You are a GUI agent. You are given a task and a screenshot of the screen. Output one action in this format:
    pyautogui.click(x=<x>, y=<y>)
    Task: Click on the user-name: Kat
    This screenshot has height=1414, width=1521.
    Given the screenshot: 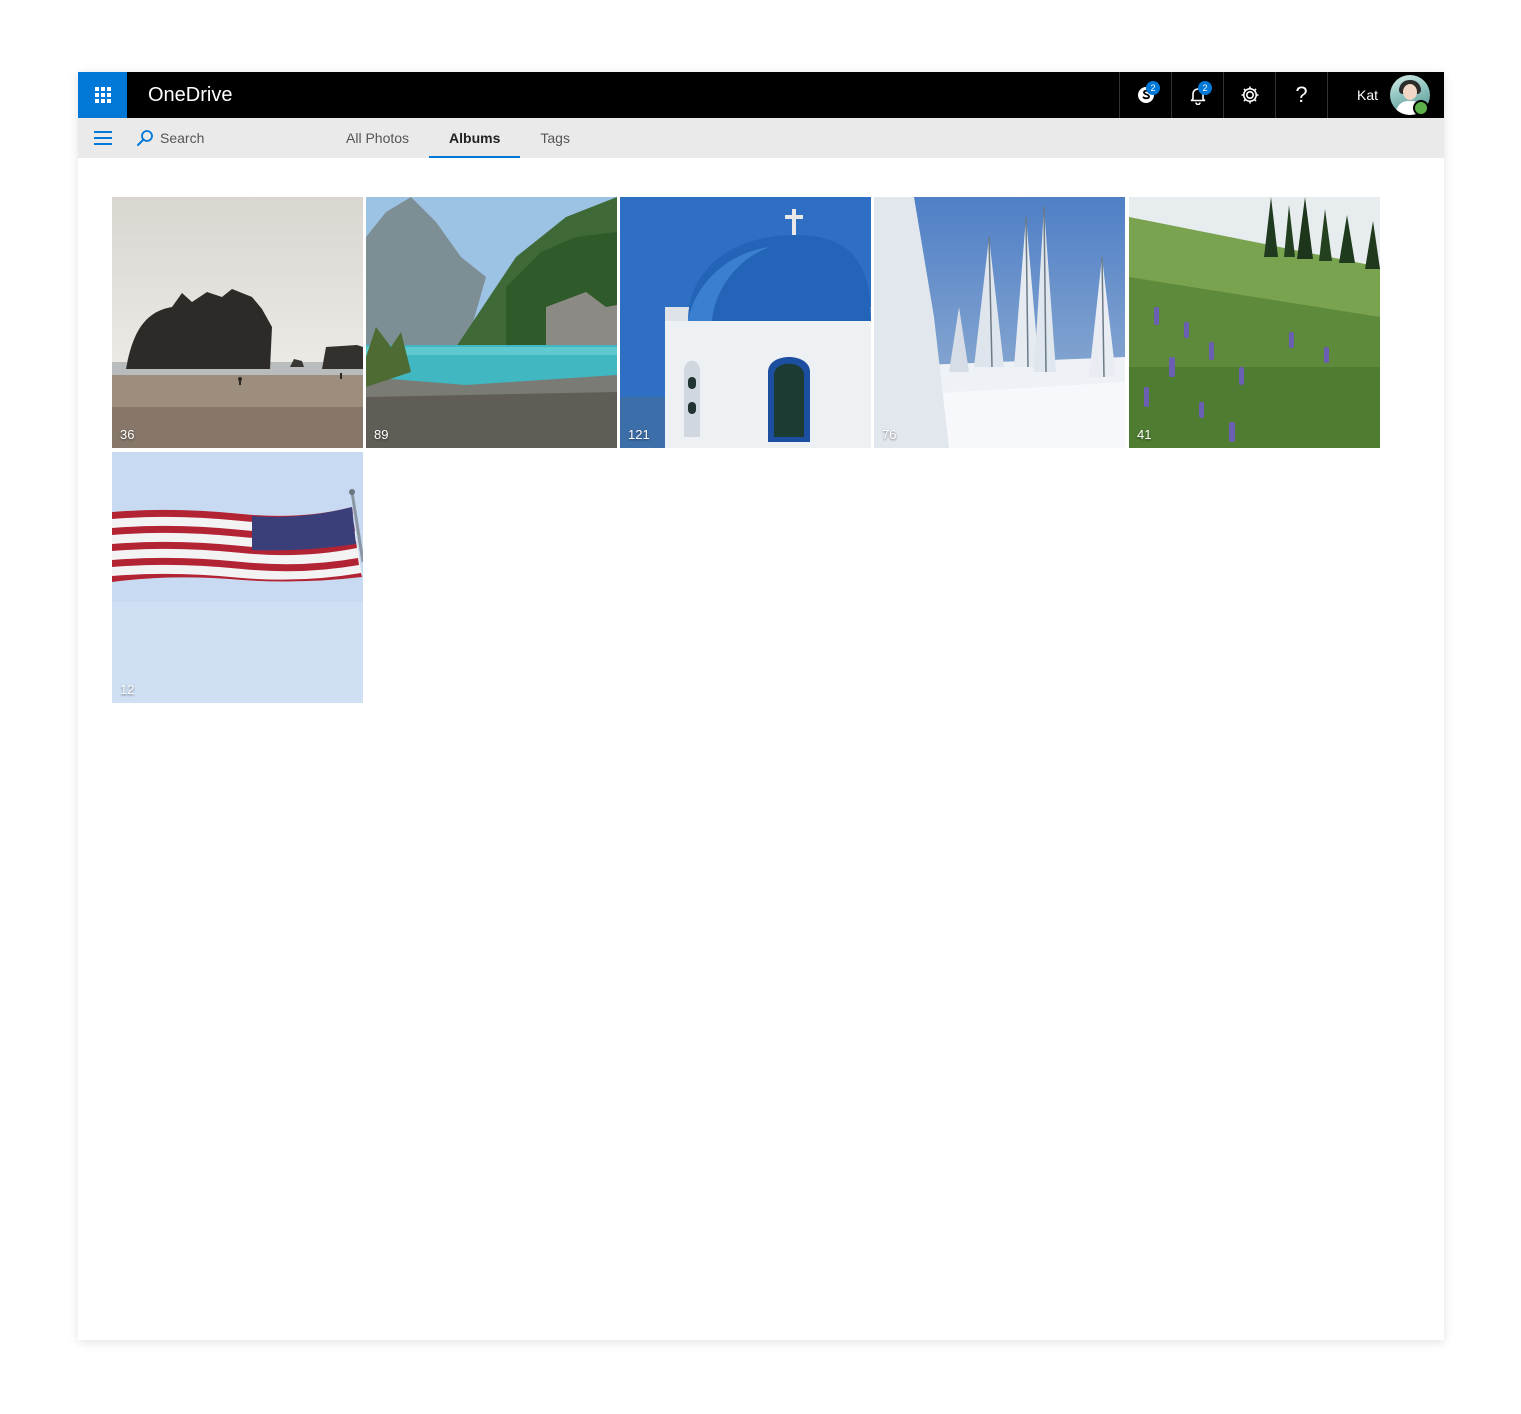 What is the action you would take?
    pyautogui.click(x=1367, y=95)
    